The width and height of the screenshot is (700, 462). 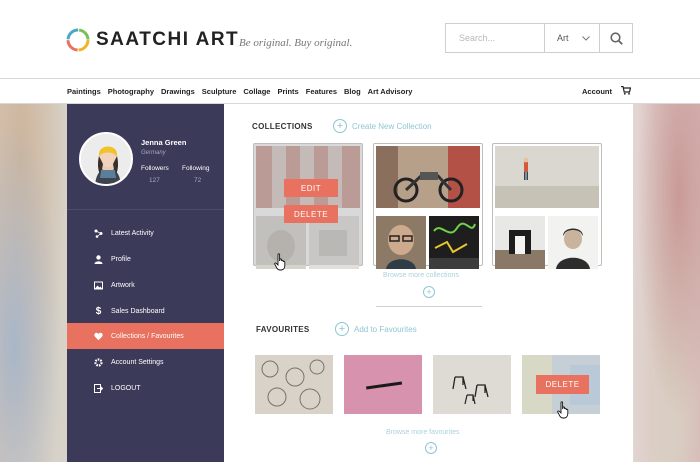 I want to click on sidebar-item-label: Collections / Favourites, so click(x=147, y=336).